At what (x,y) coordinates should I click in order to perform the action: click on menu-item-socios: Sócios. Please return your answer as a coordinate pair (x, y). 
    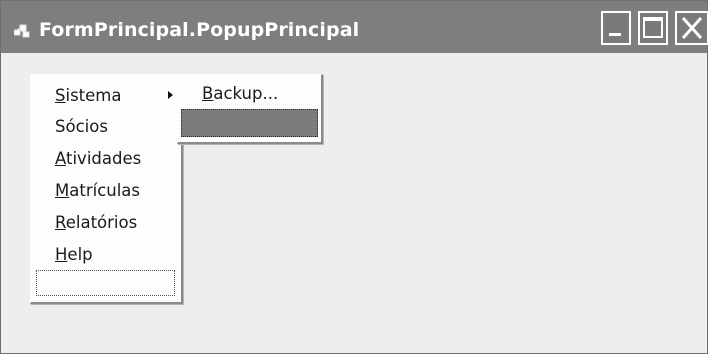
    Looking at the image, I should click on (106, 126).